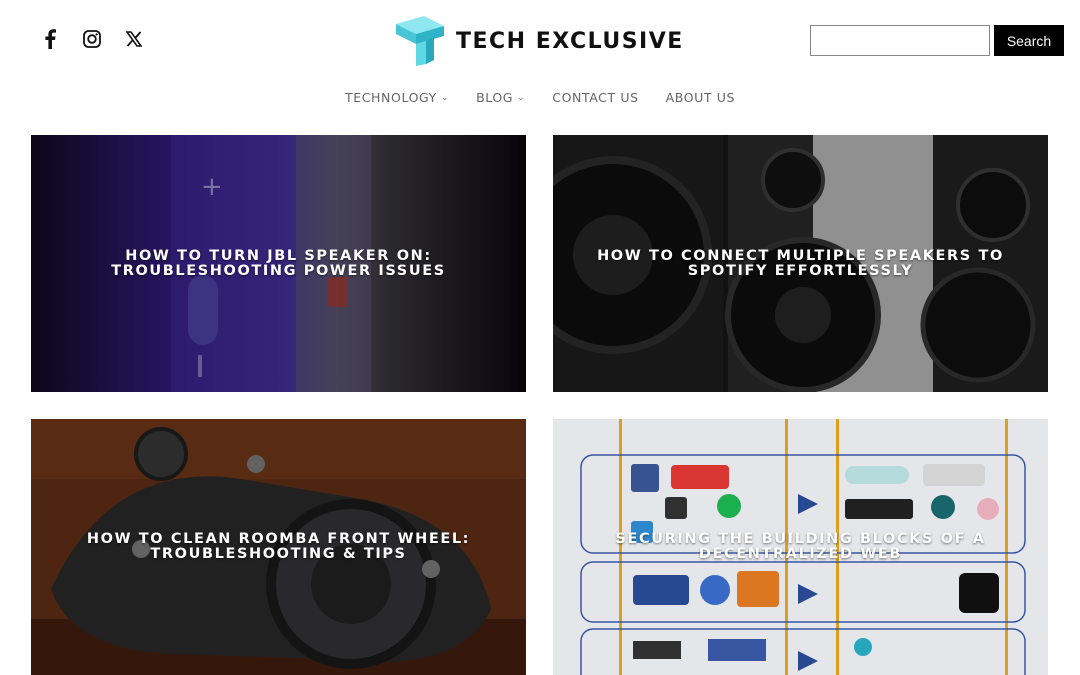 The image size is (1080, 675). Describe the element at coordinates (420, 41) in the screenshot. I see `logo-mark-icon` at that location.